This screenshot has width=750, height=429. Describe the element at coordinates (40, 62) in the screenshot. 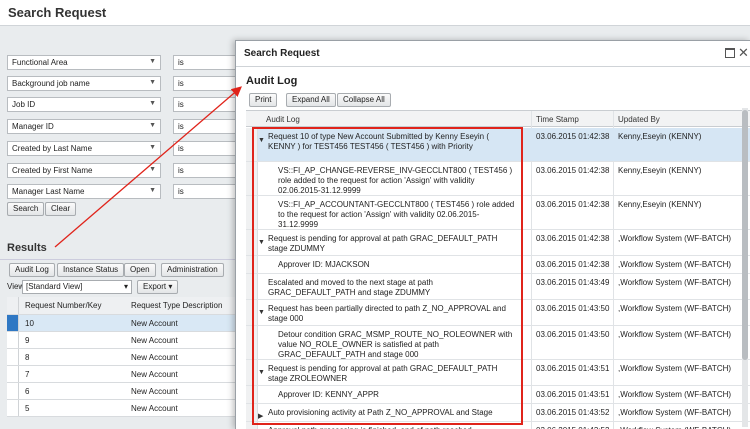

I see `criteria-field-label: Functional Area` at that location.